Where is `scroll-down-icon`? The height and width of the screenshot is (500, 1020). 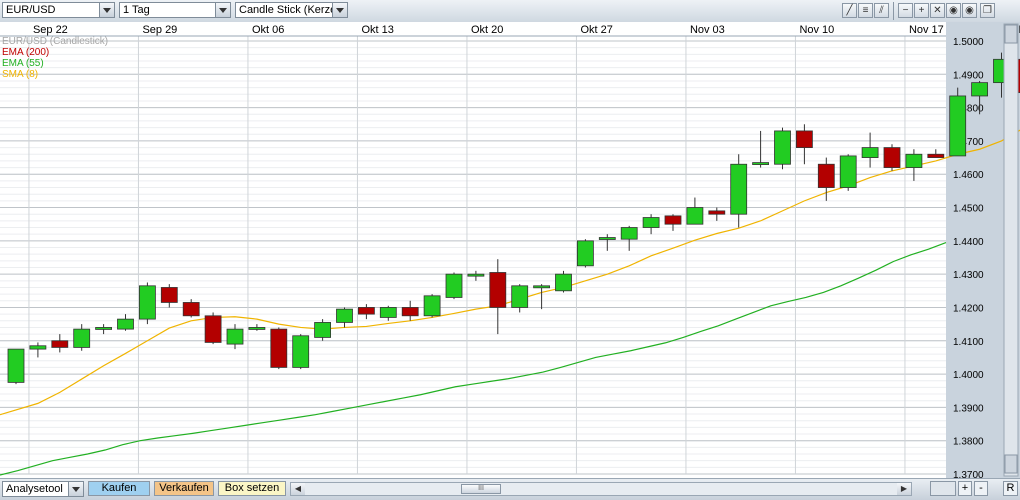
scroll-down-icon is located at coordinates (1011, 464).